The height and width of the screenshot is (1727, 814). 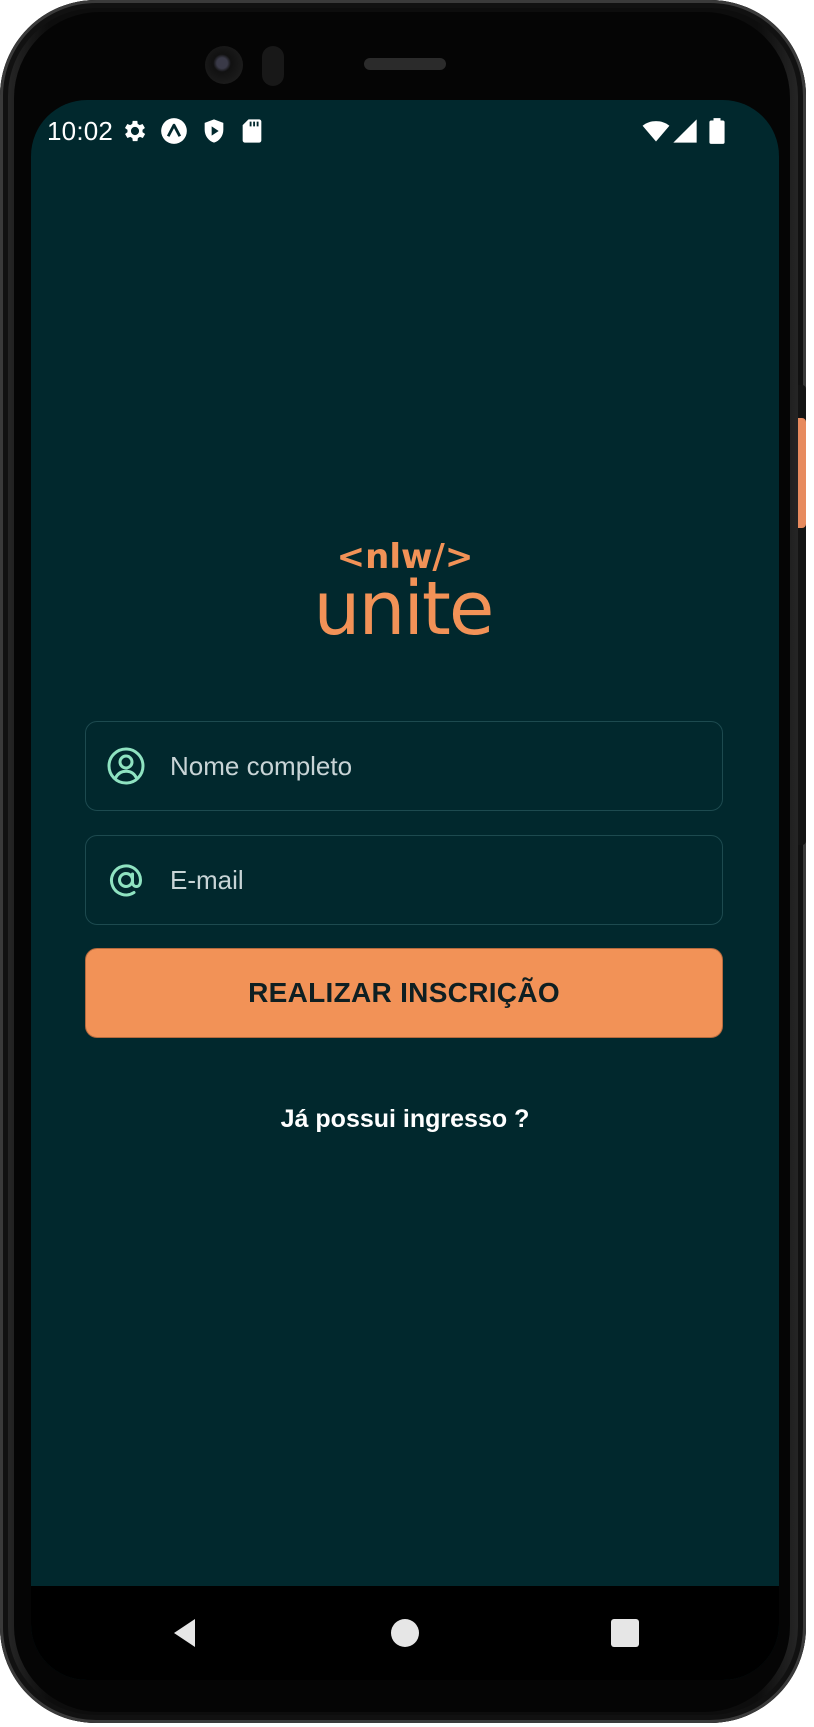 I want to click on status-bar: 10:02, so click(x=405, y=130).